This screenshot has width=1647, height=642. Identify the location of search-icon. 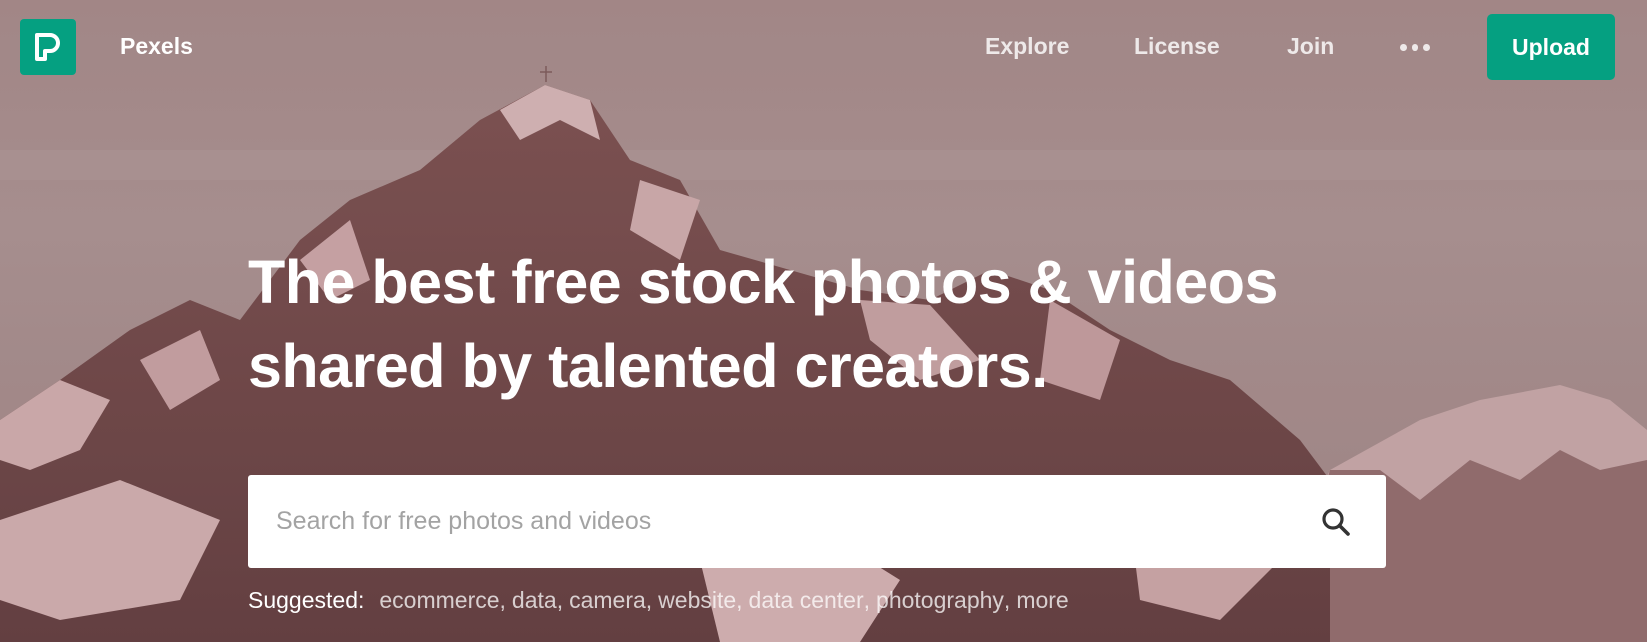
(1336, 521).